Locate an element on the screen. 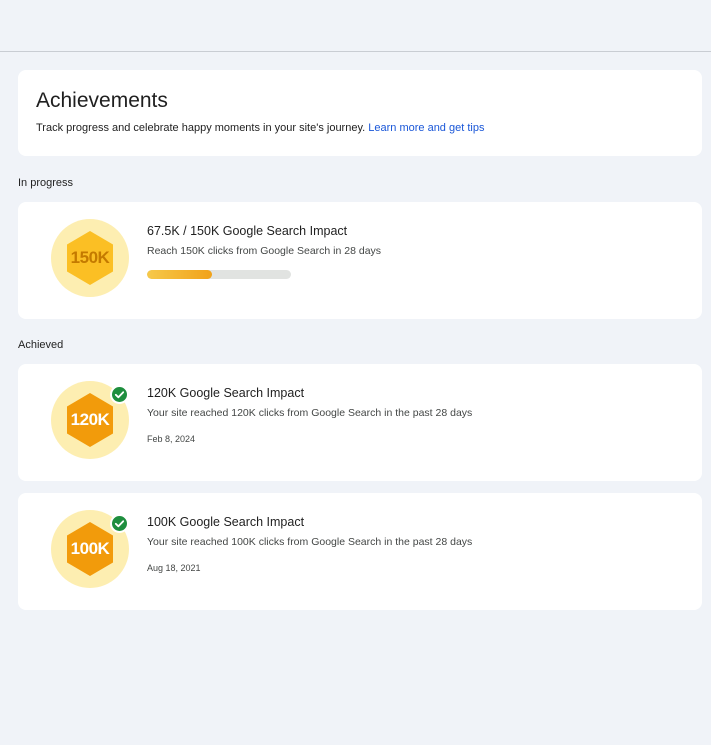 This screenshot has width=711, height=745. progress-bar is located at coordinates (219, 274).